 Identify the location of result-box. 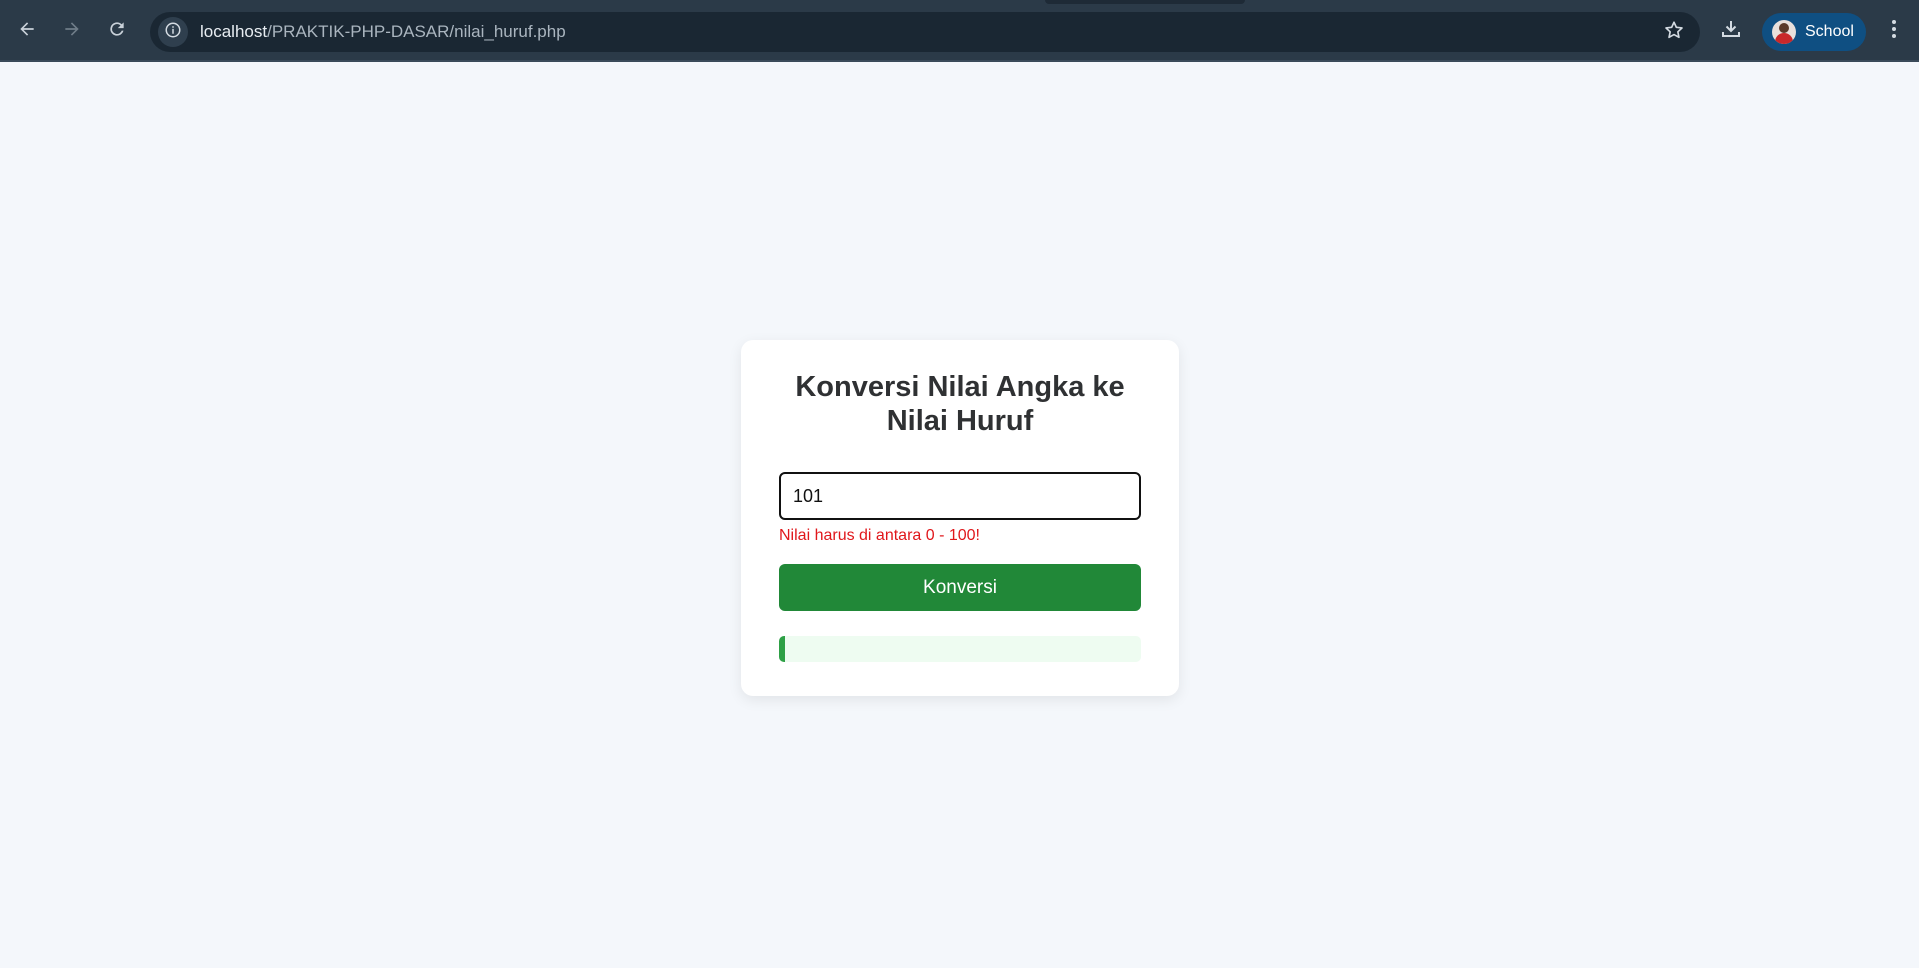
(960, 649).